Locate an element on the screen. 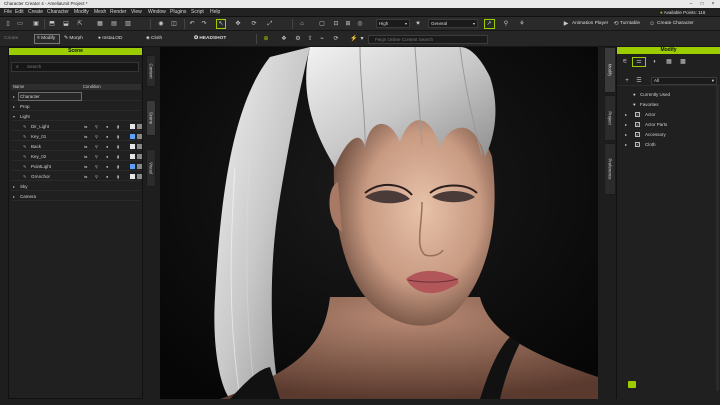 The height and width of the screenshot is (405, 720). upload-icon: ⇧ is located at coordinates (310, 39).